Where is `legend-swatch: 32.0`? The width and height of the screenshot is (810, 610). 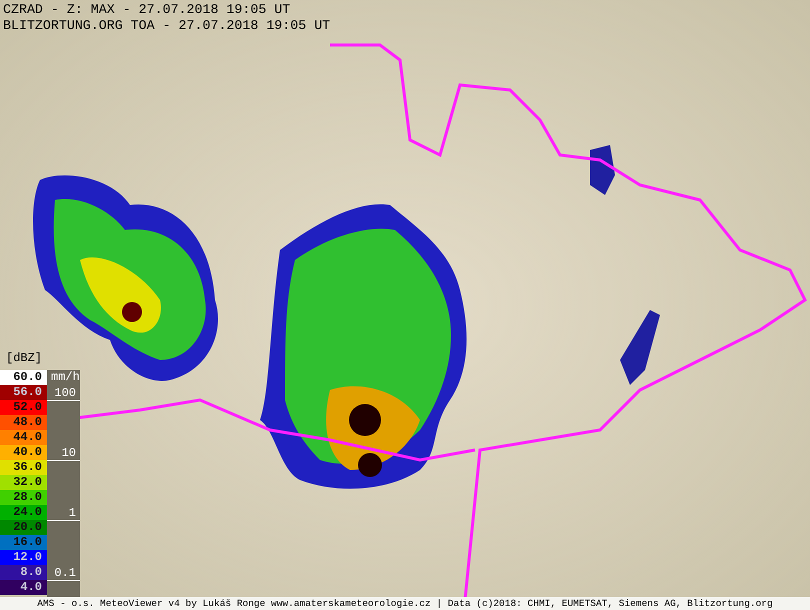
legend-swatch: 32.0 is located at coordinates (23, 482).